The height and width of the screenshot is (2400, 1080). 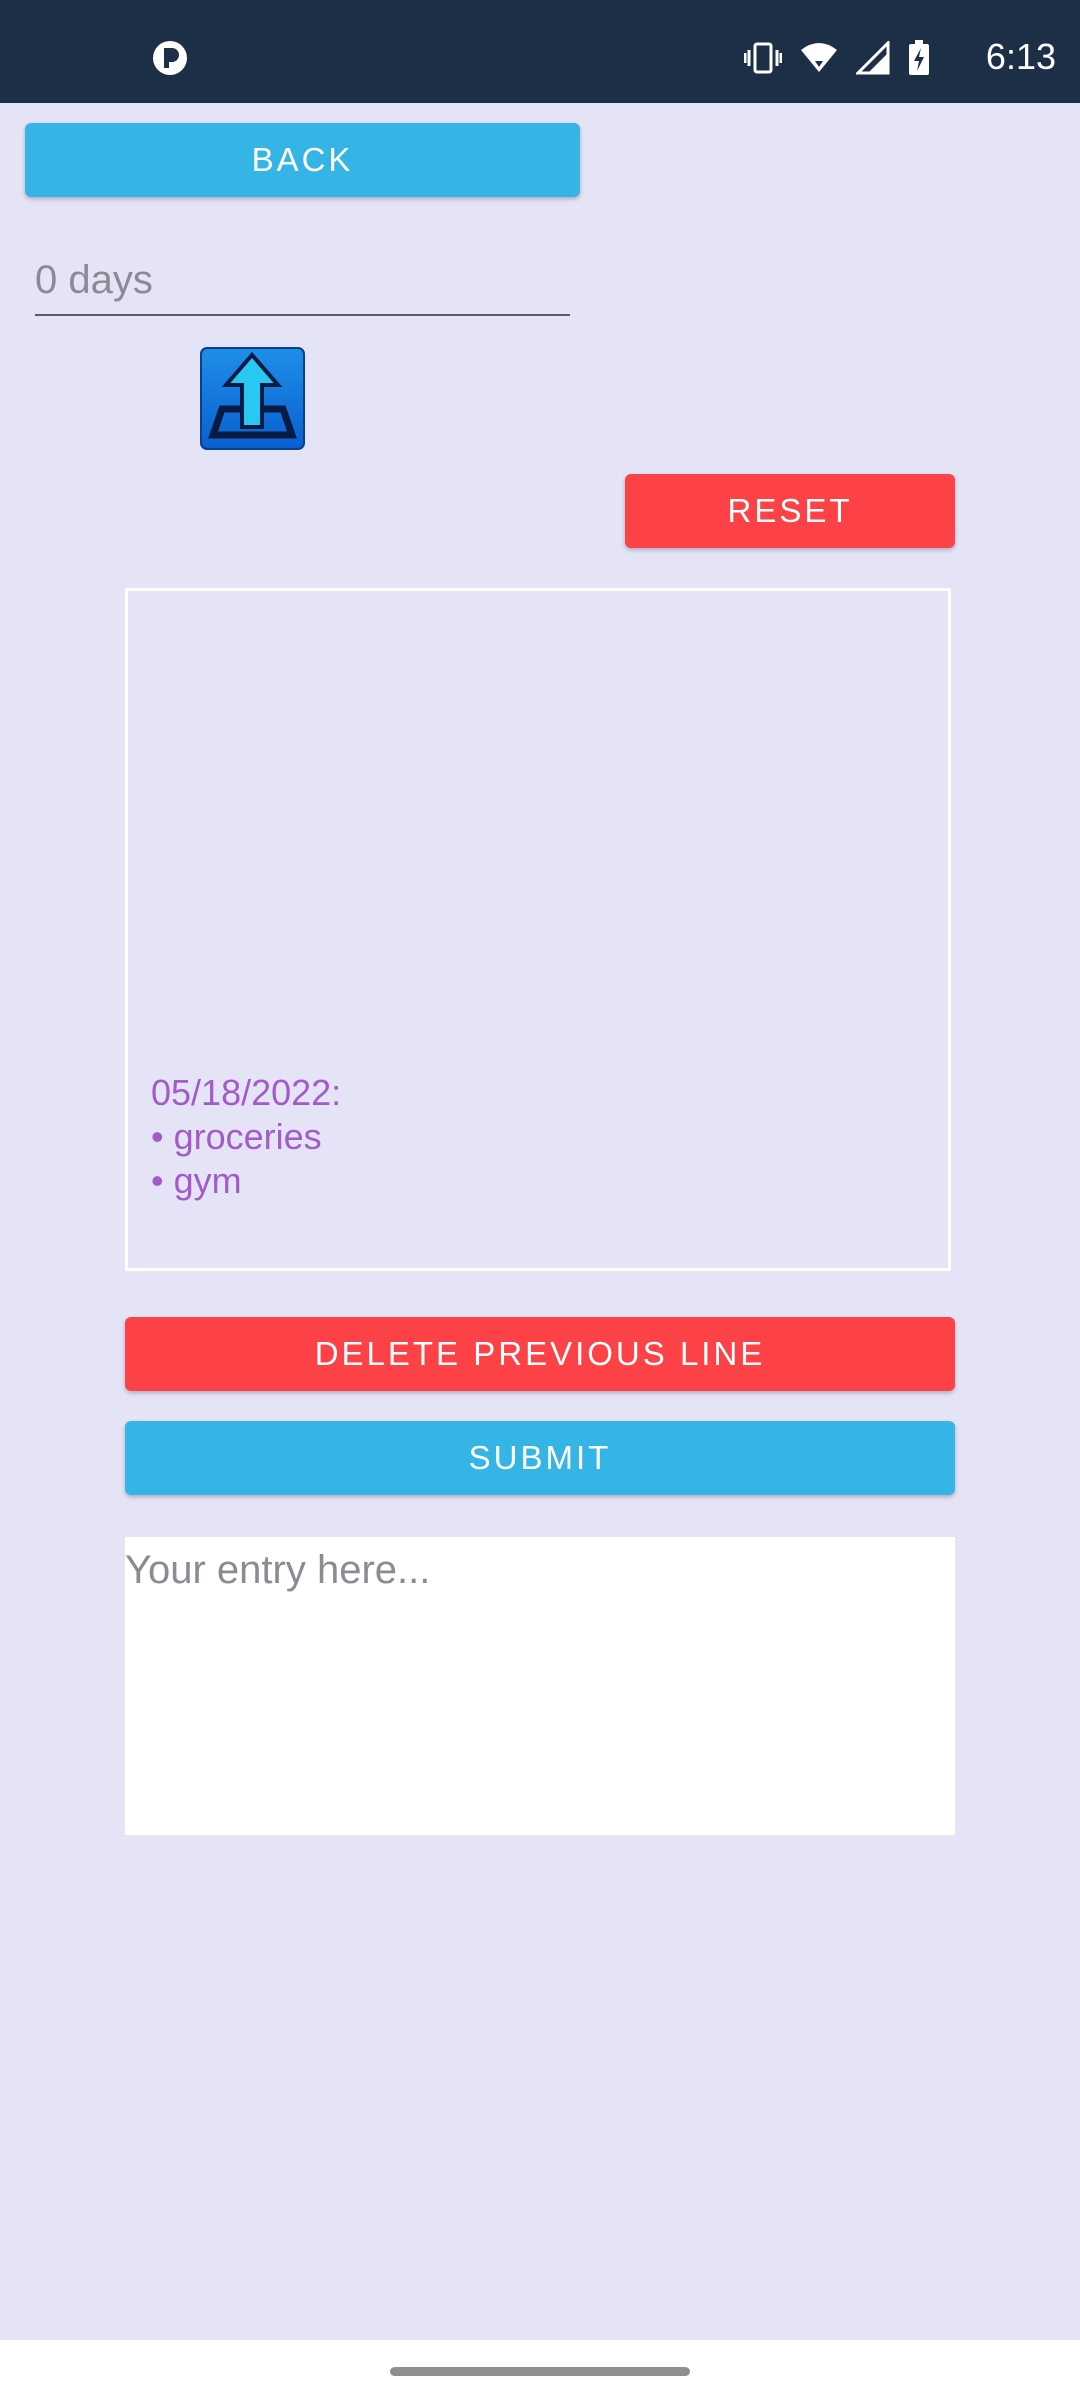 I want to click on battery-charging-icon, so click(x=919, y=57).